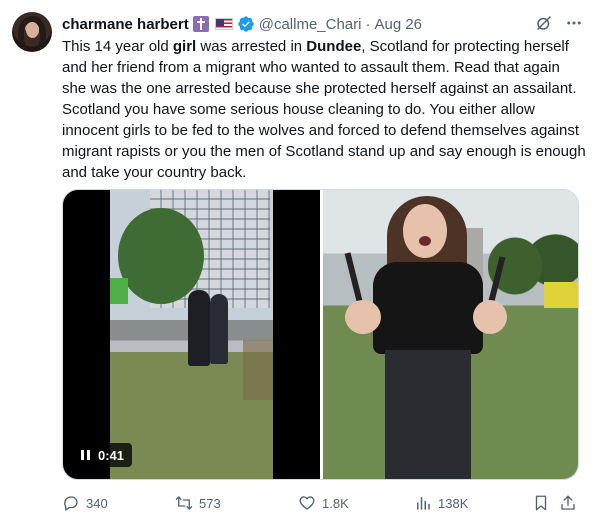 Image resolution: width=597 pixels, height=520 pixels. Describe the element at coordinates (210, 503) in the screenshot. I see `repost-count: 573` at that location.